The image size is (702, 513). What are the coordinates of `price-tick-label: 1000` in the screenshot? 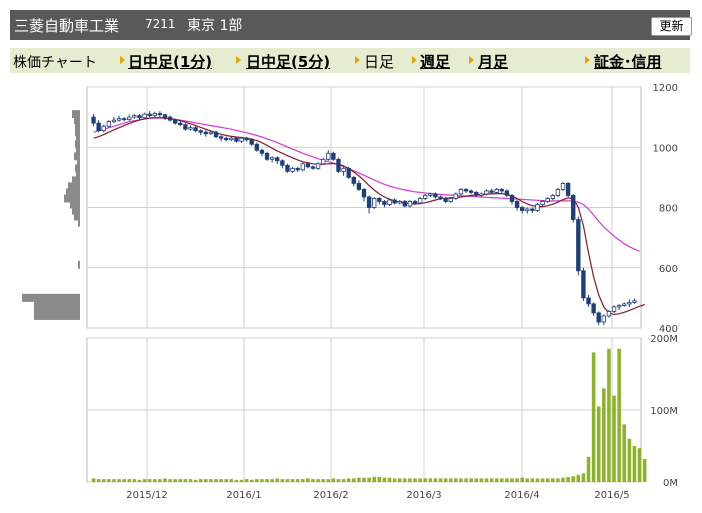 It's located at (665, 148).